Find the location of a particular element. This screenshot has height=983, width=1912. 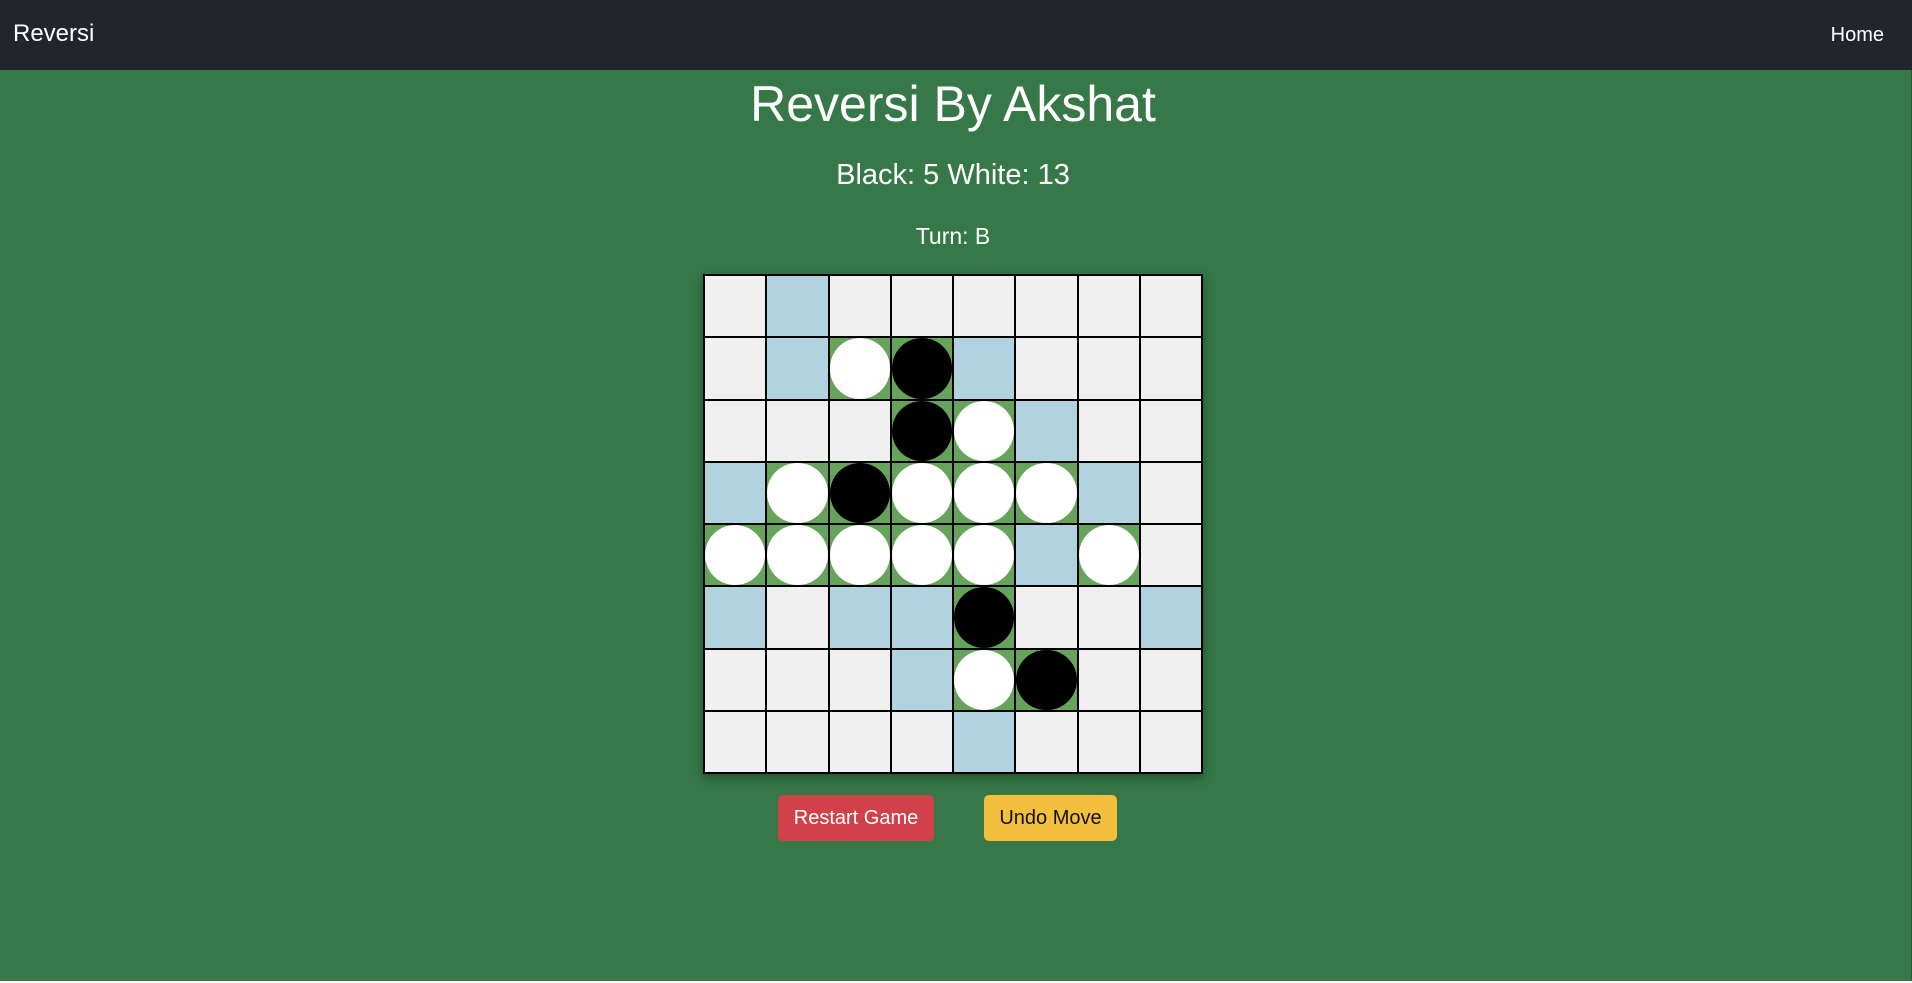

page-title: Reversi By Akshat is located at coordinates (953, 104).